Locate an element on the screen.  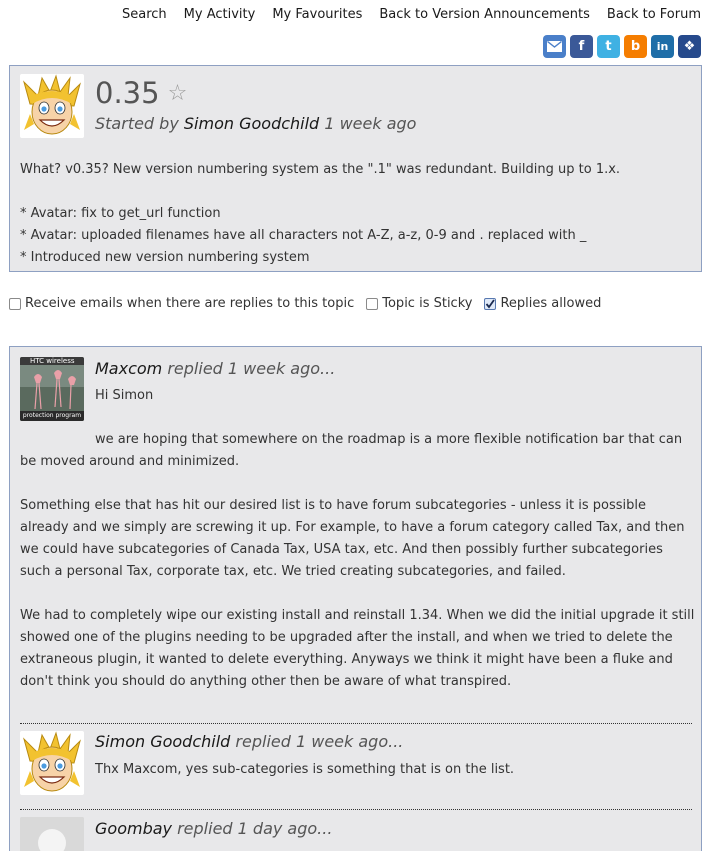
reply-author-link: Goombay is located at coordinates (133, 828).